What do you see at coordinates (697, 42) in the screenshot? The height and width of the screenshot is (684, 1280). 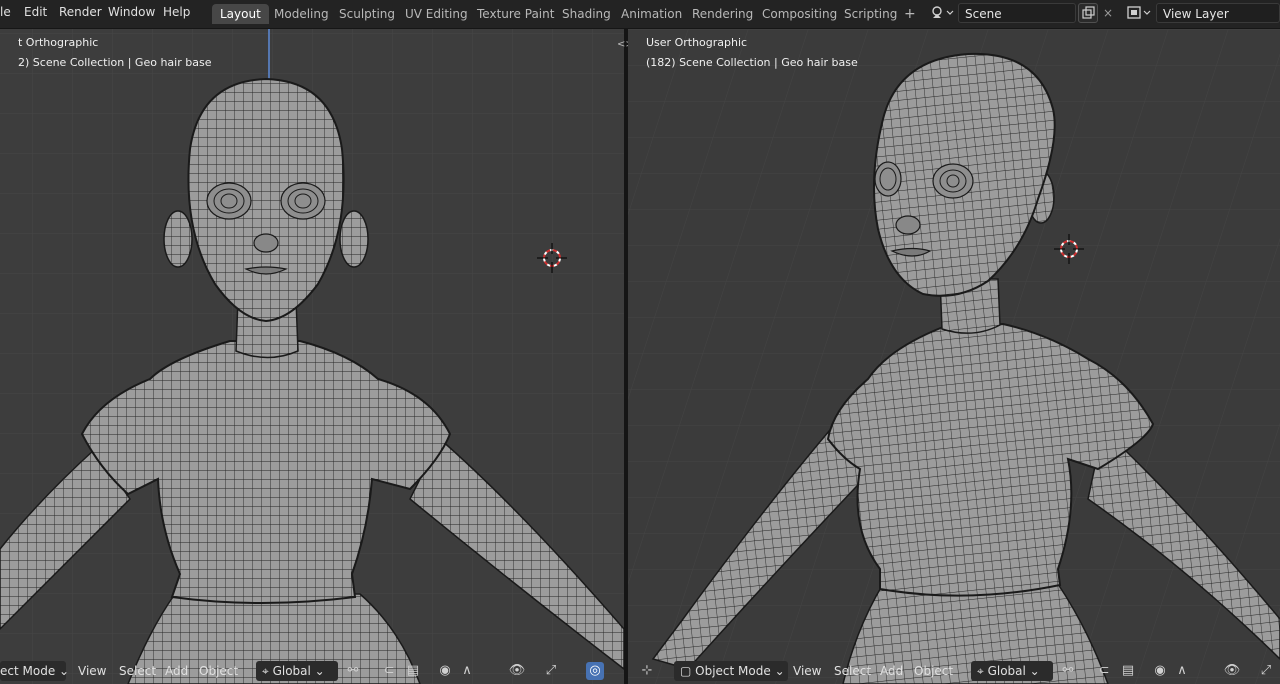 I see `viewport-title: User Orthographic` at bounding box center [697, 42].